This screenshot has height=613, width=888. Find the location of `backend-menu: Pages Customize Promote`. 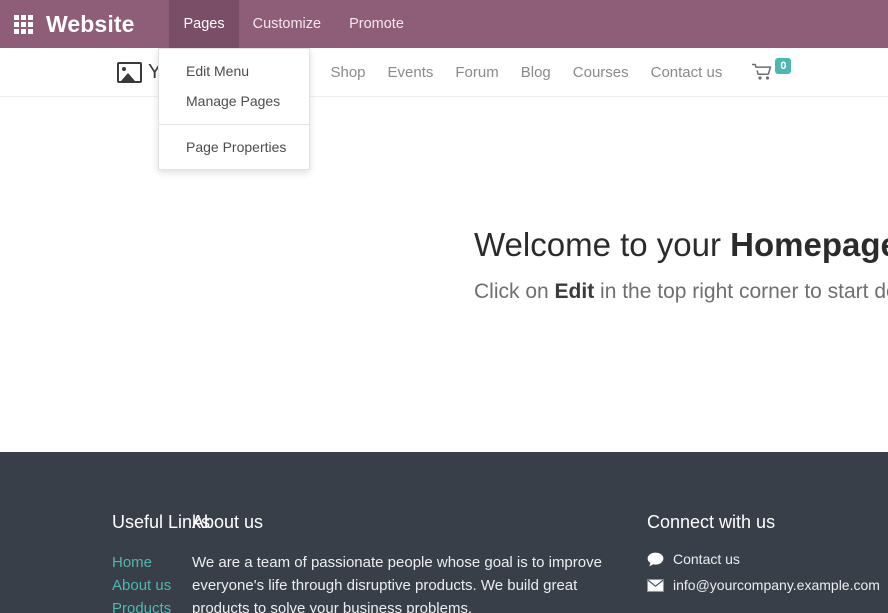

backend-menu: Pages Customize Promote is located at coordinates (293, 24).